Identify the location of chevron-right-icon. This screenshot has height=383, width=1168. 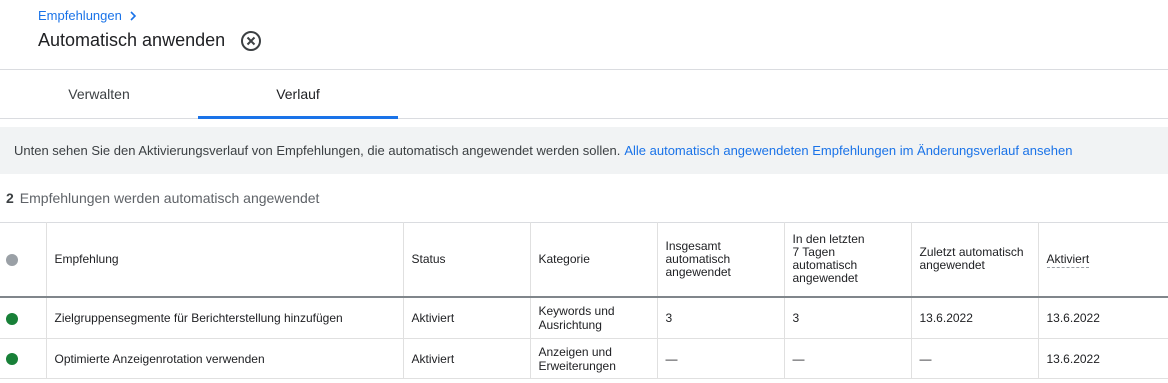
(133, 15).